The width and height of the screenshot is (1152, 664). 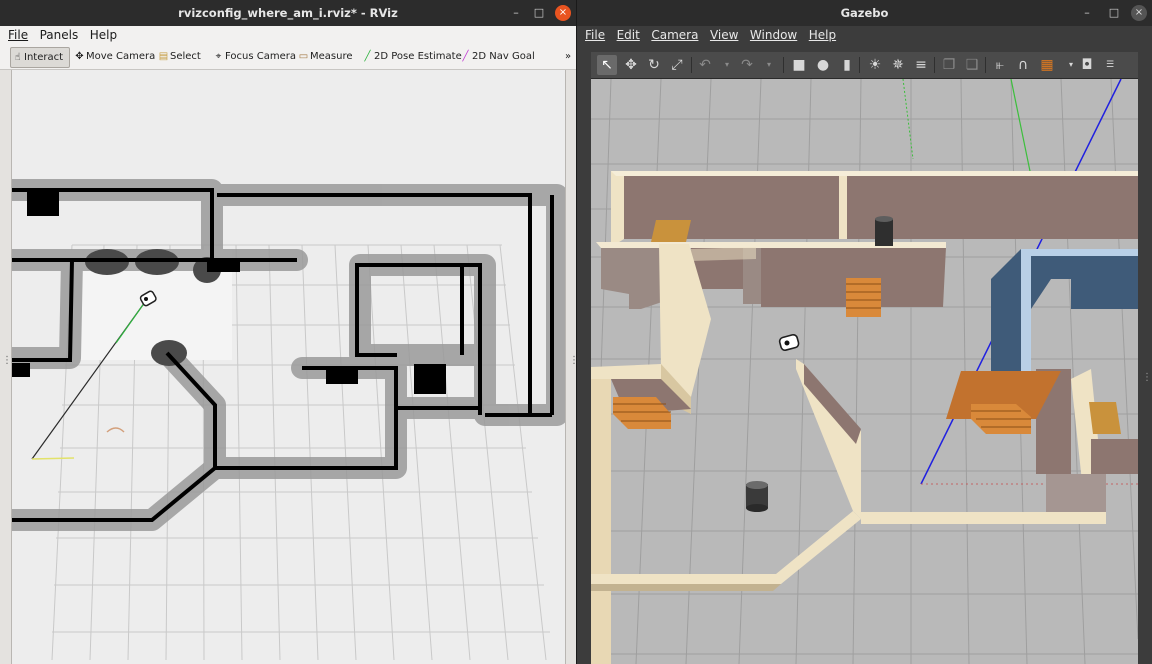 What do you see at coordinates (921, 65) in the screenshot?
I see `directional-light-icon: ≡` at bounding box center [921, 65].